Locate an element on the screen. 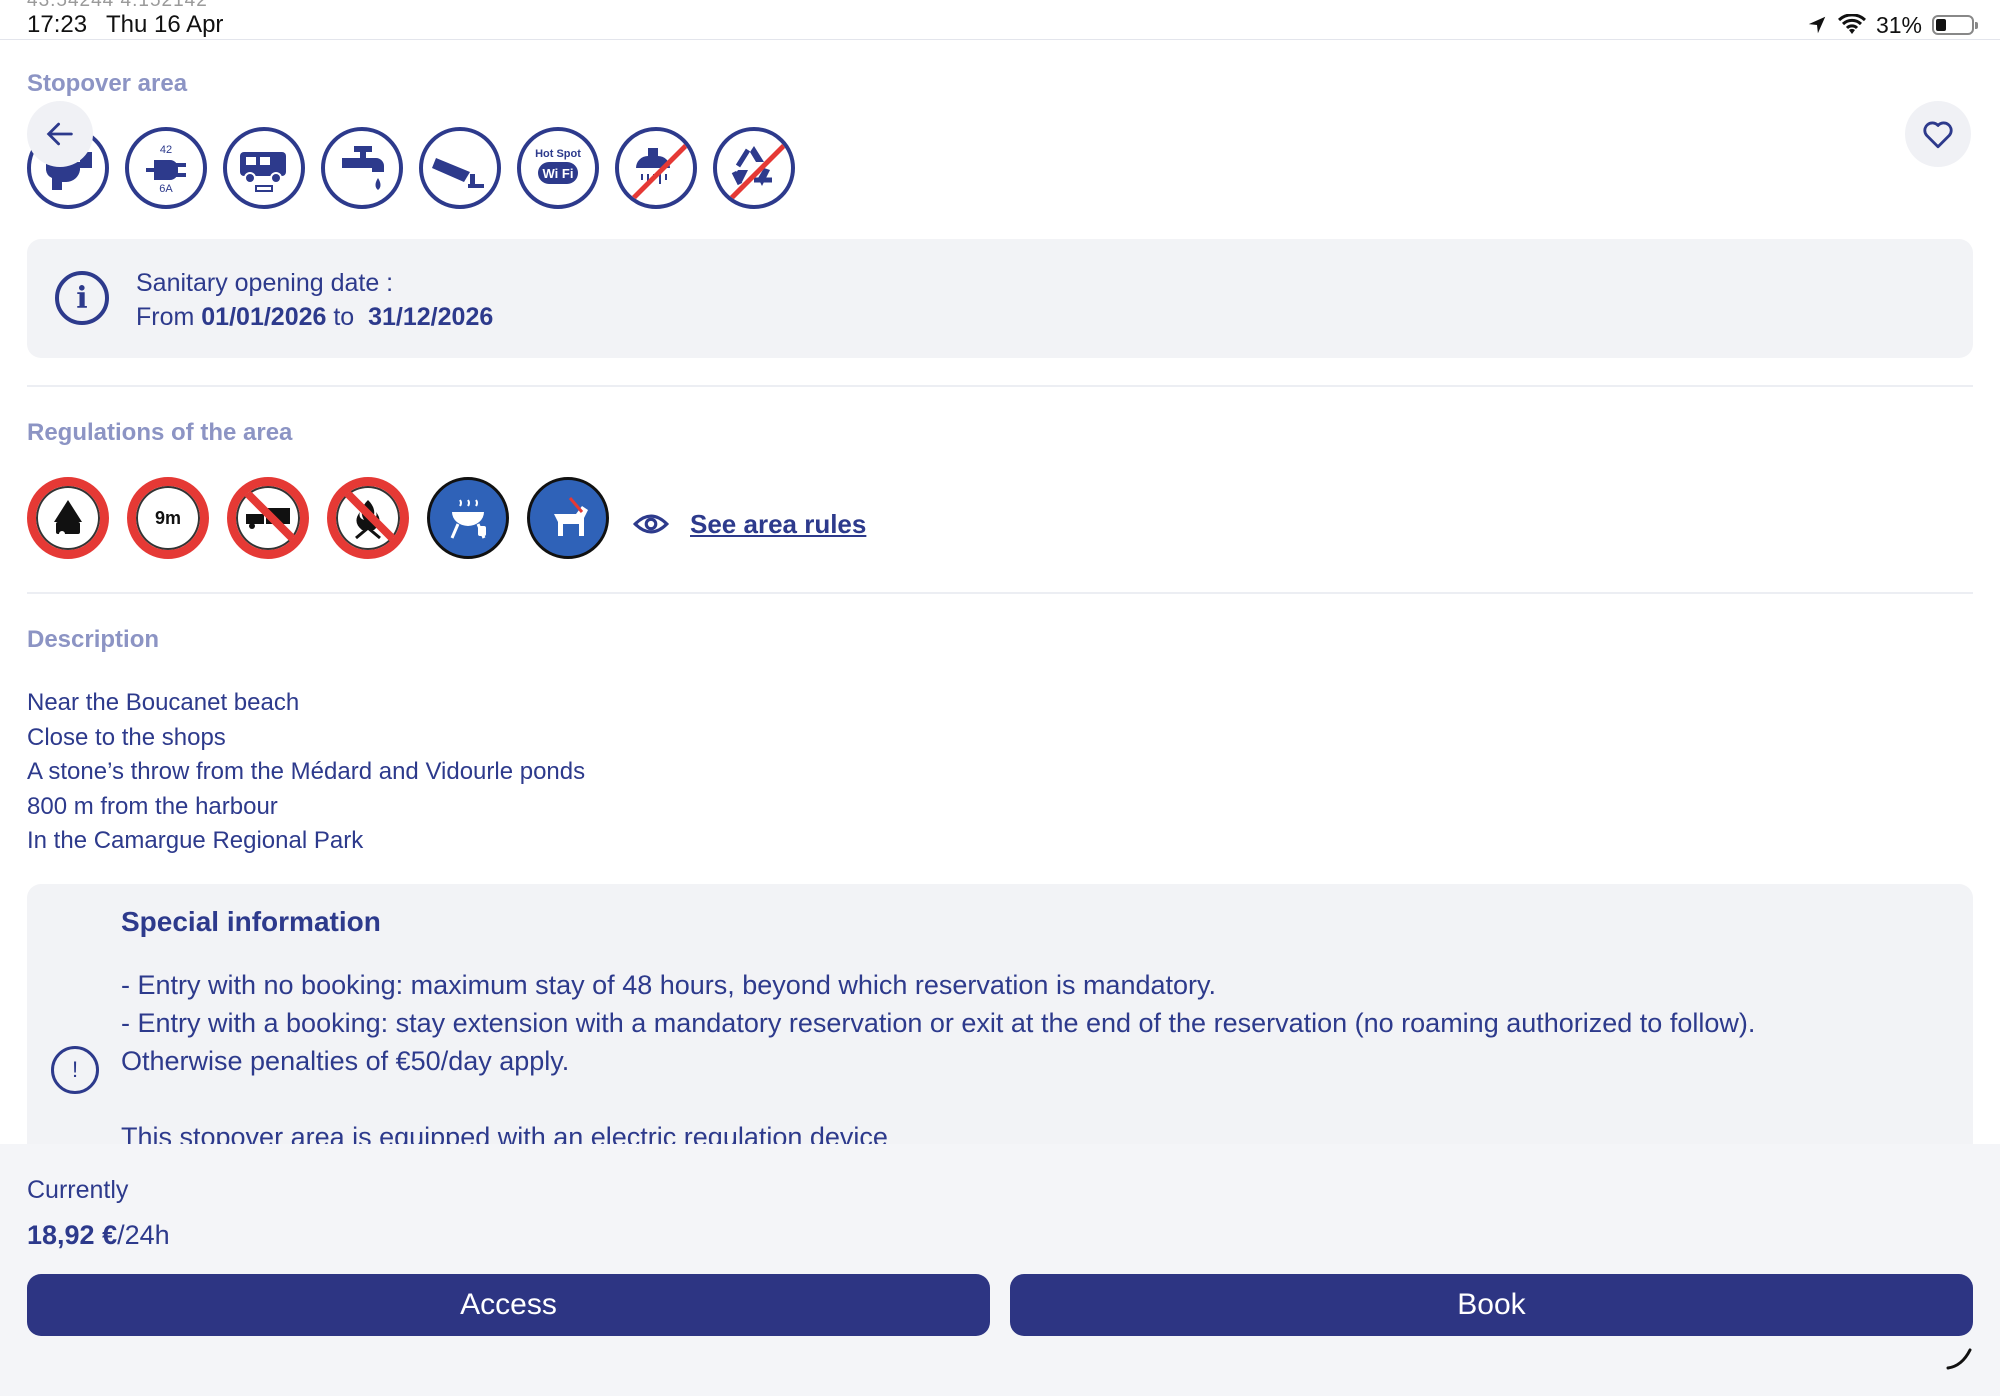 This screenshot has width=2000, height=1396. eye-icon is located at coordinates (651, 524).